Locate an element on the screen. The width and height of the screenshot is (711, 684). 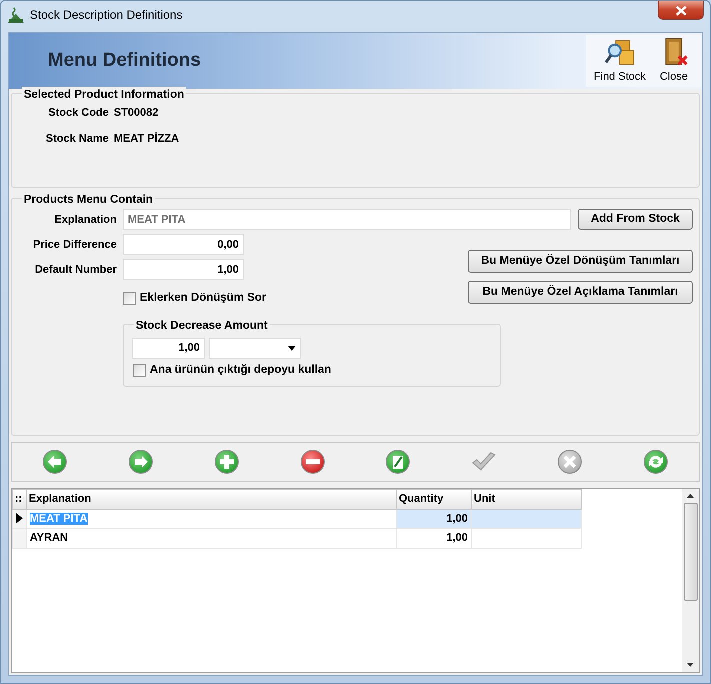
column-header: Unit is located at coordinates (527, 499).